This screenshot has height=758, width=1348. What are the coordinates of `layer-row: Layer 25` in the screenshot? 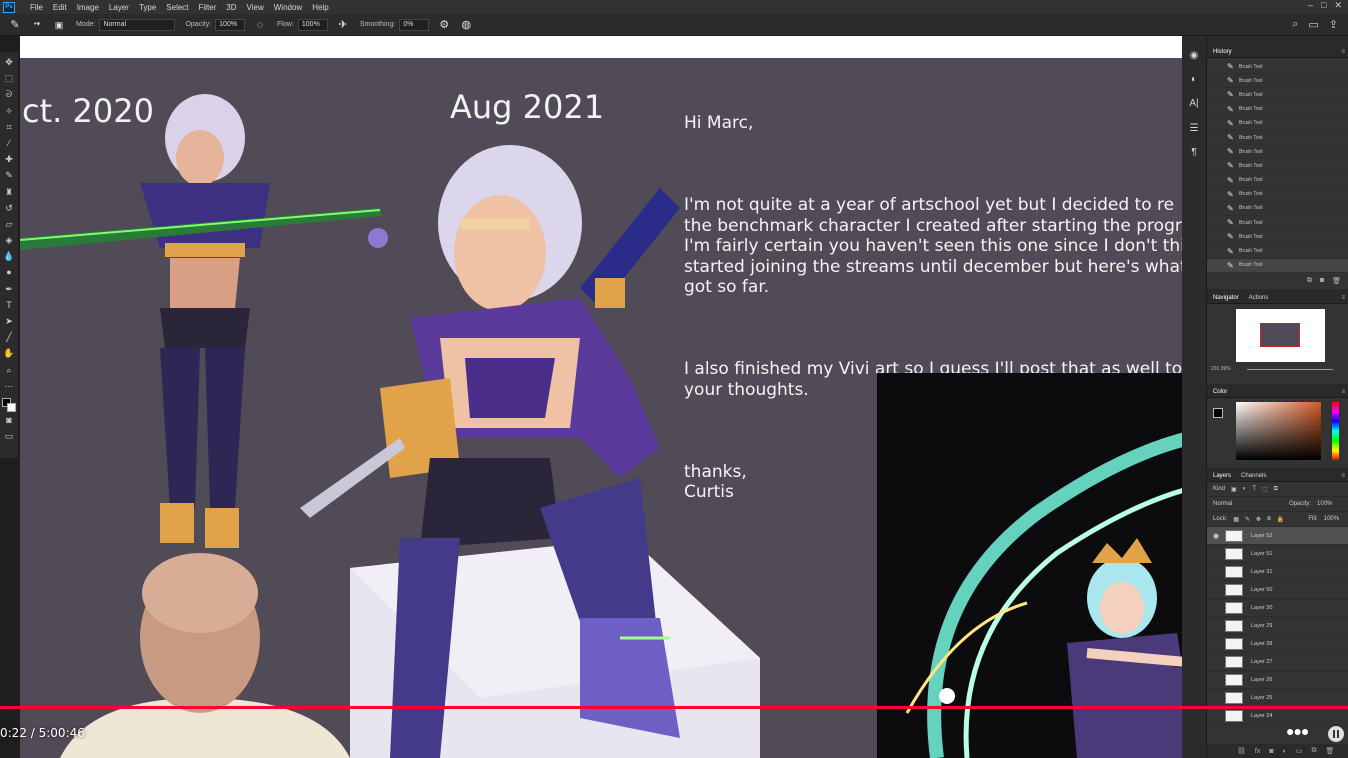 It's located at (1277, 698).